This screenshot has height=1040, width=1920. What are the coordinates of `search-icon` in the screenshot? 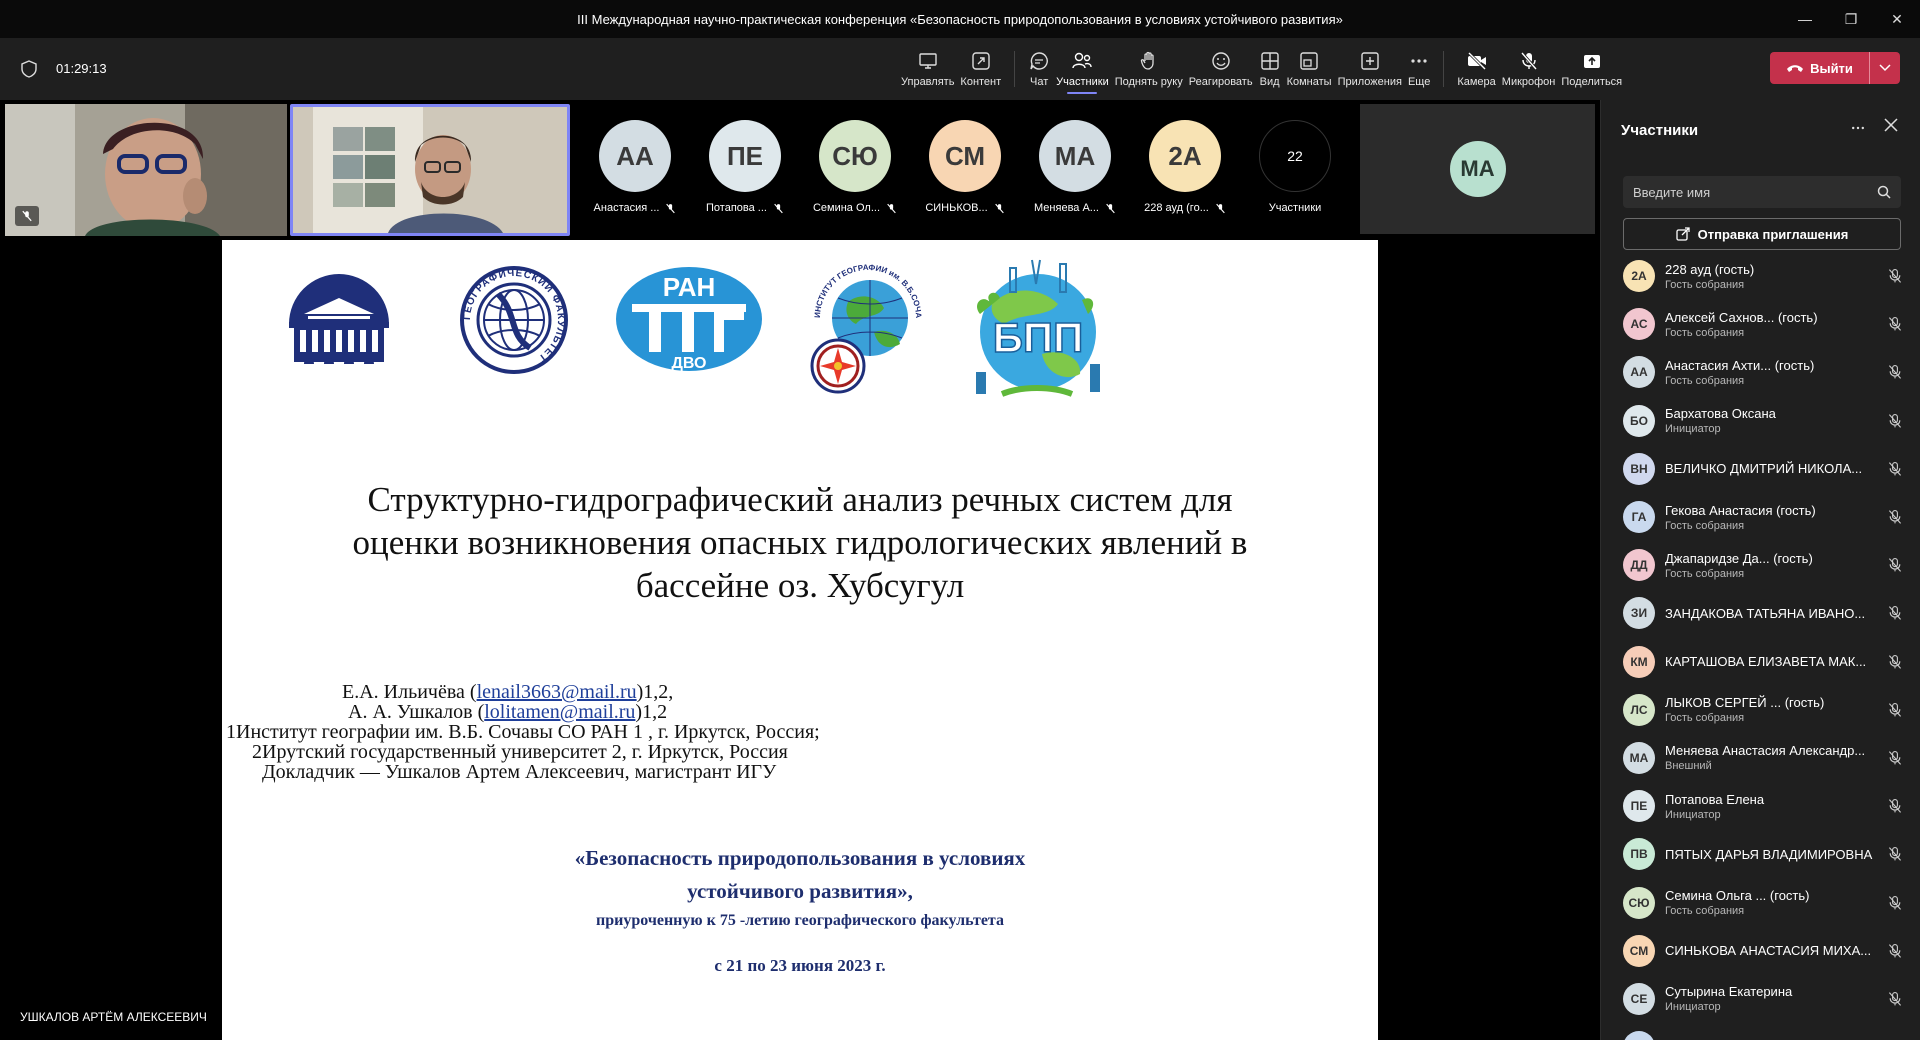 It's located at (1884, 192).